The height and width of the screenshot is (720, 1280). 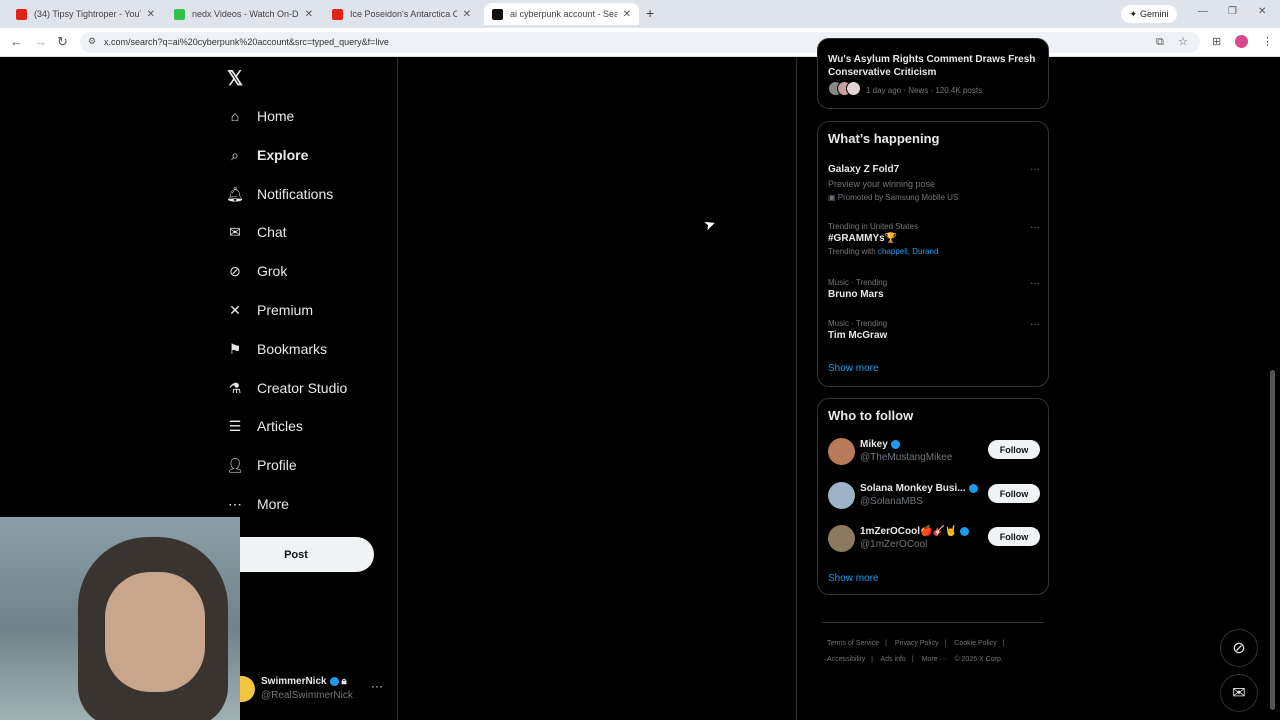 I want to click on avatar, so click(x=841, y=451).